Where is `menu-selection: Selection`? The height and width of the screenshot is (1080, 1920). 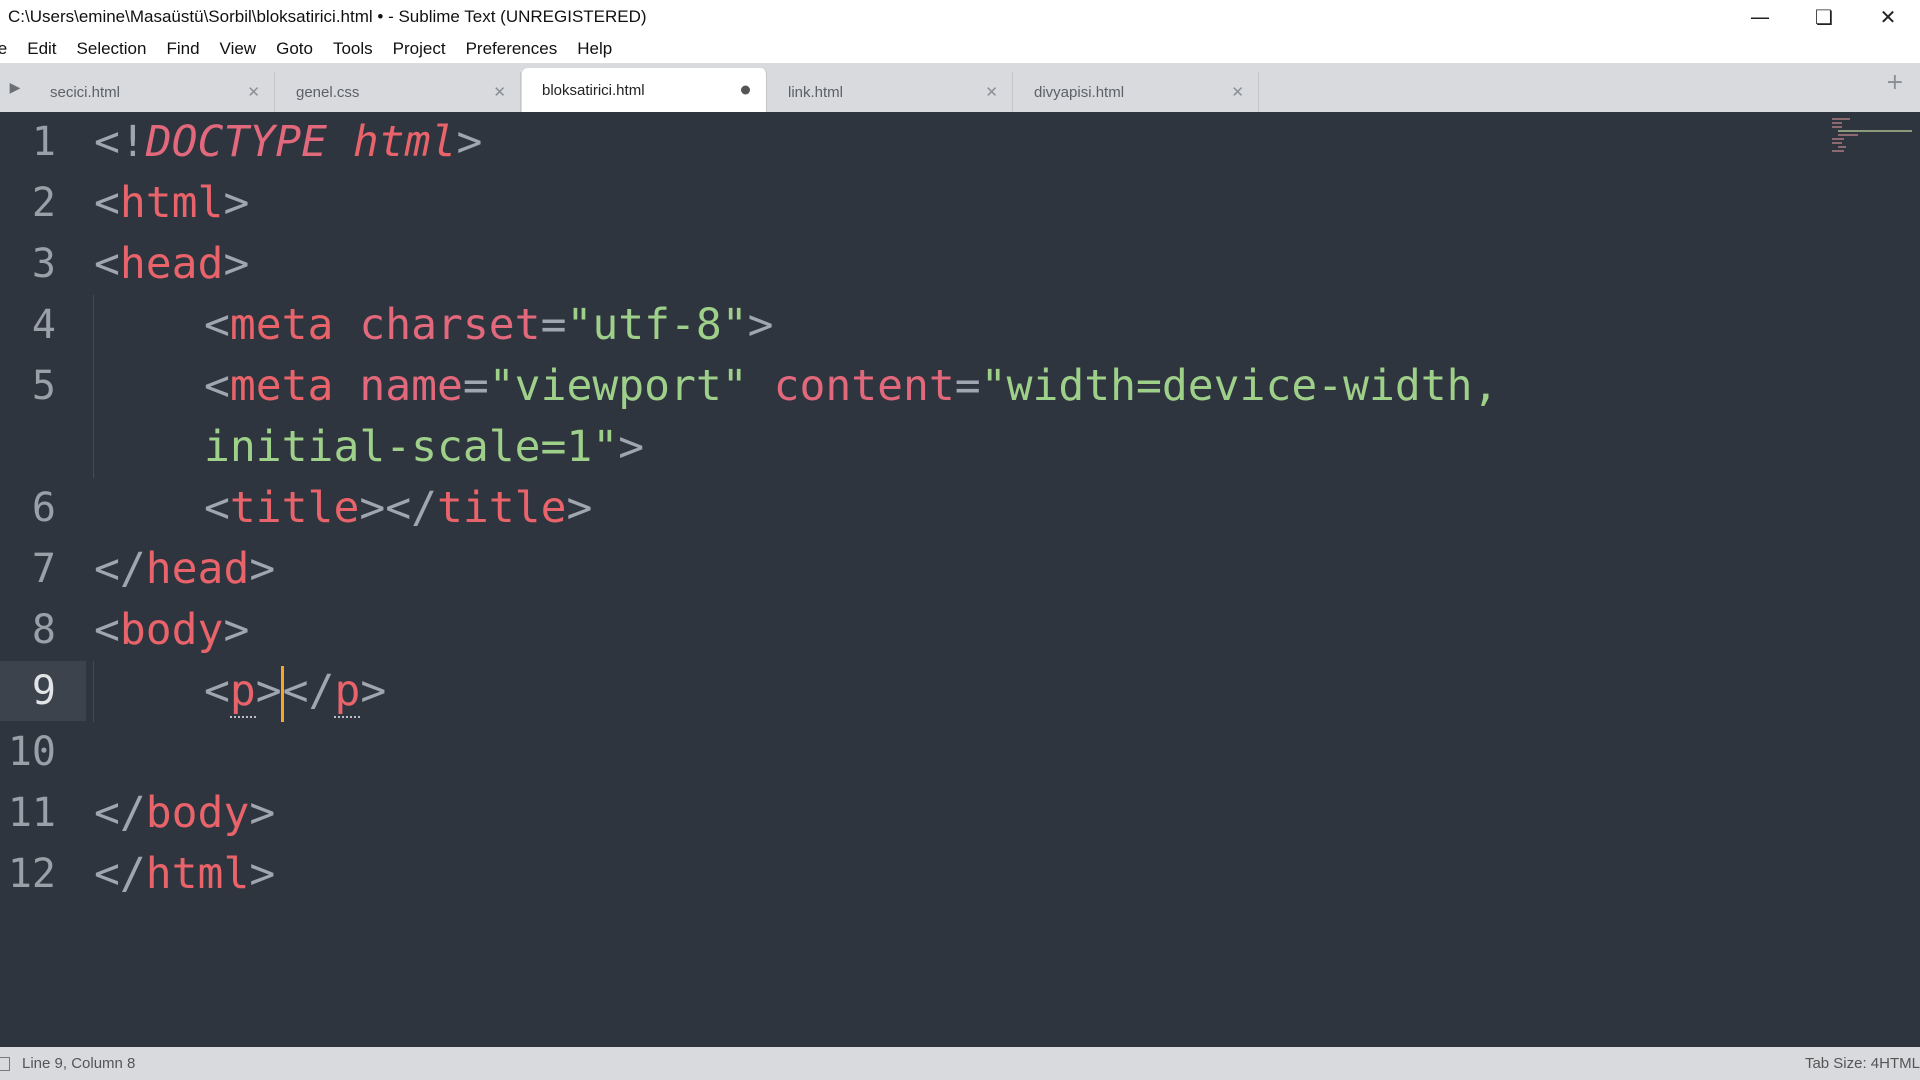
menu-selection: Selection is located at coordinates (112, 49).